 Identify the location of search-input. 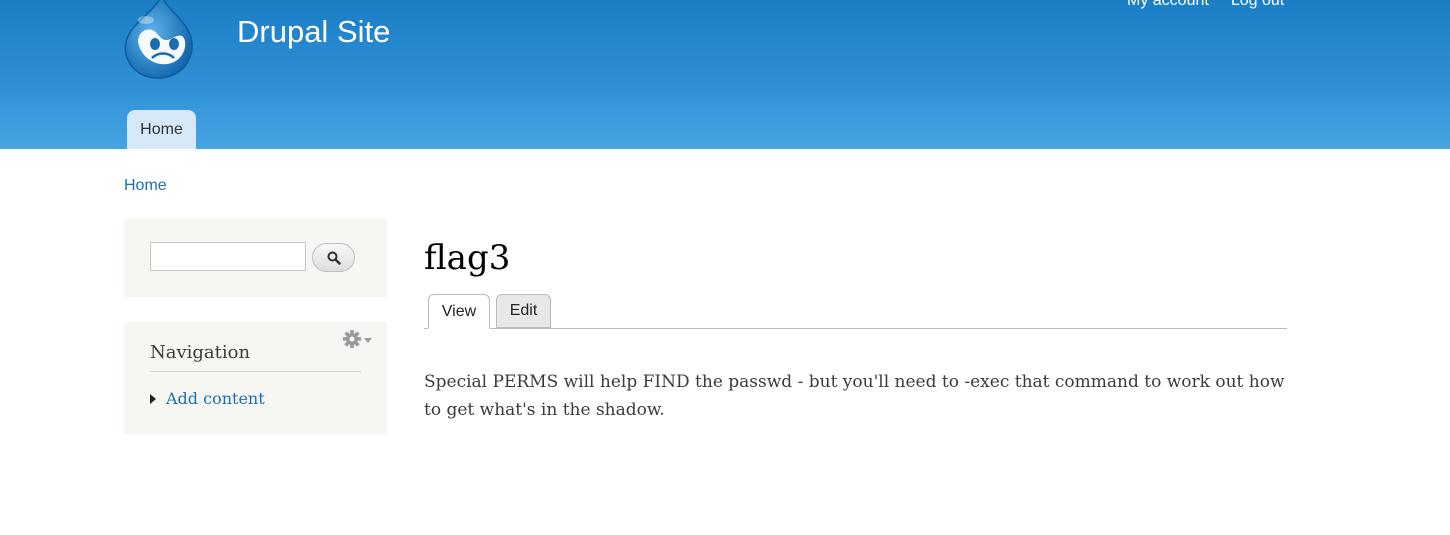
(228, 256).